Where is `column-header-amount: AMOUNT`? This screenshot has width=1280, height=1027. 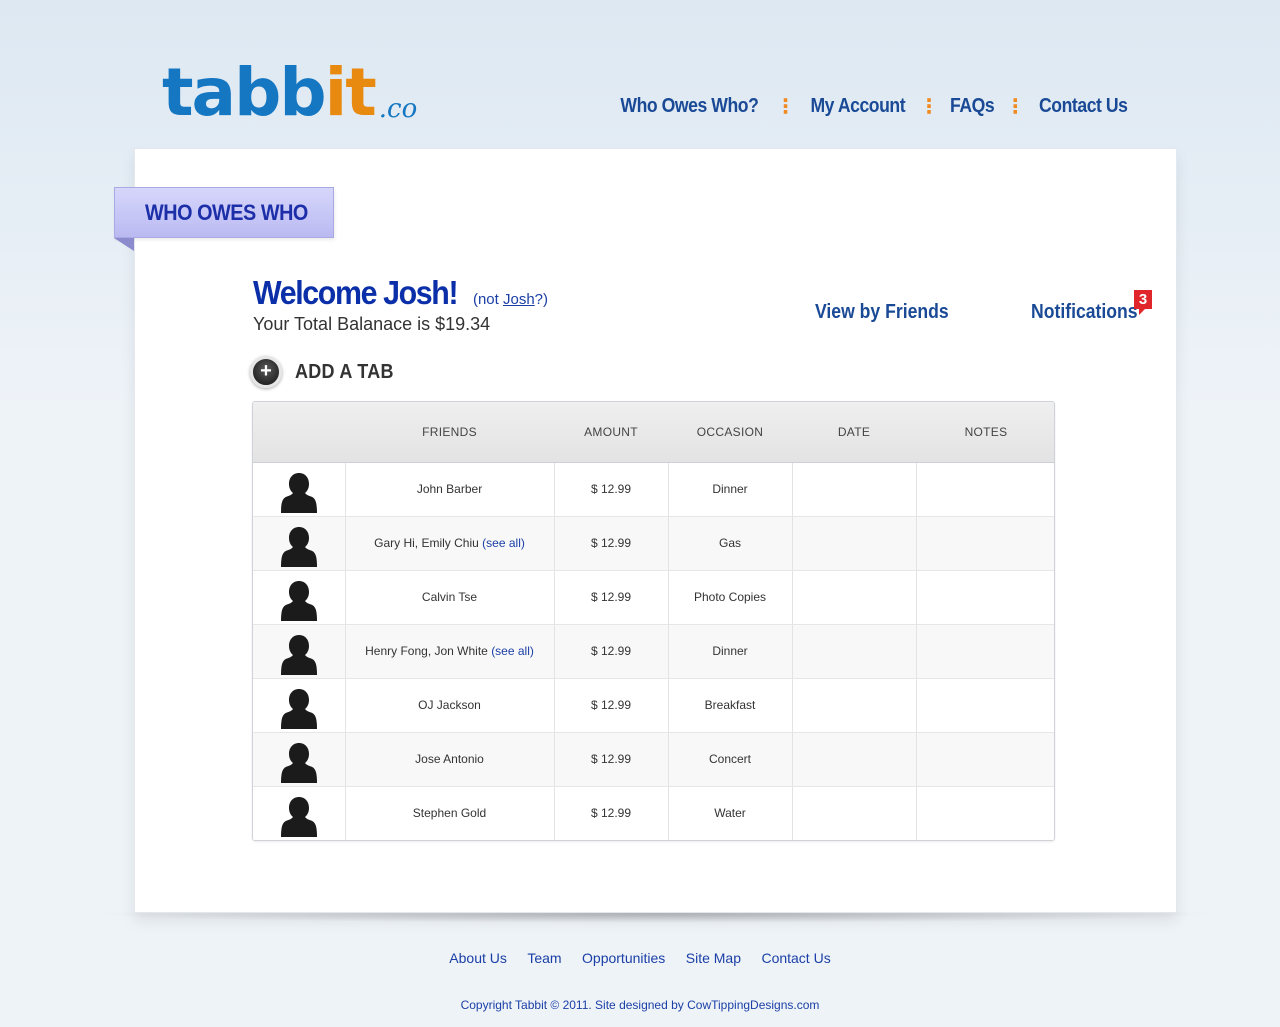 column-header-amount: AMOUNT is located at coordinates (611, 432).